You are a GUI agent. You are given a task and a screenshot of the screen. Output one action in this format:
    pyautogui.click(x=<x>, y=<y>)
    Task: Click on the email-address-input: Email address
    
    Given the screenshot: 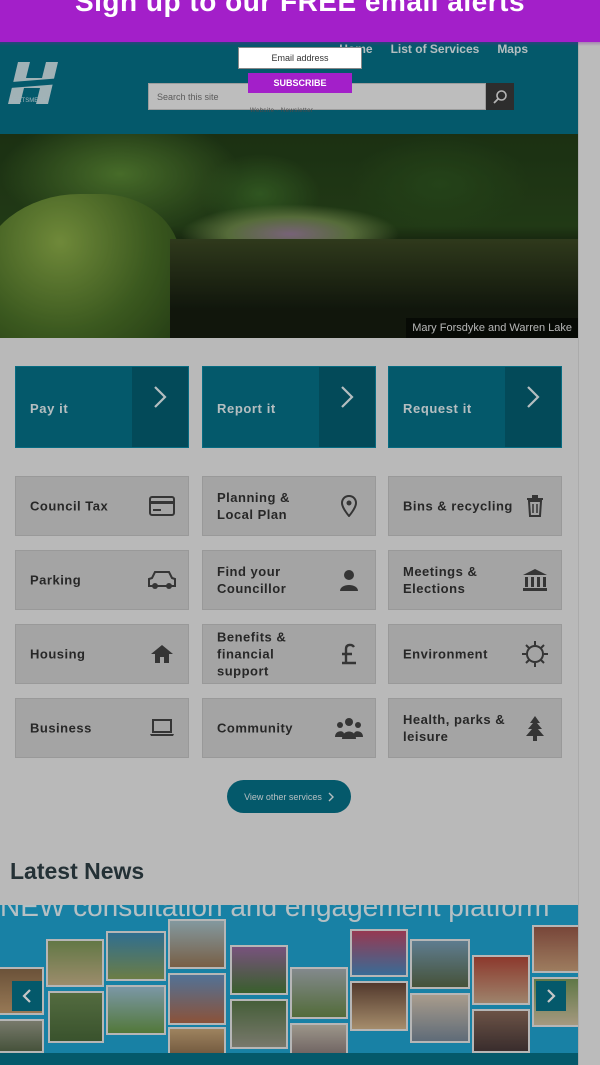 What is the action you would take?
    pyautogui.click(x=300, y=58)
    